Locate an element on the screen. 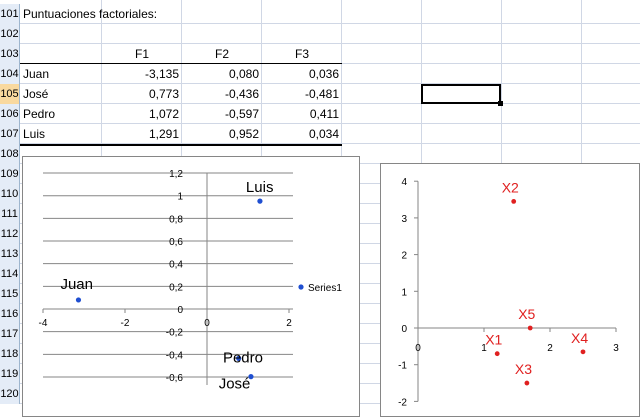 This screenshot has height=419, width=640. active-cell is located at coordinates (461, 94).